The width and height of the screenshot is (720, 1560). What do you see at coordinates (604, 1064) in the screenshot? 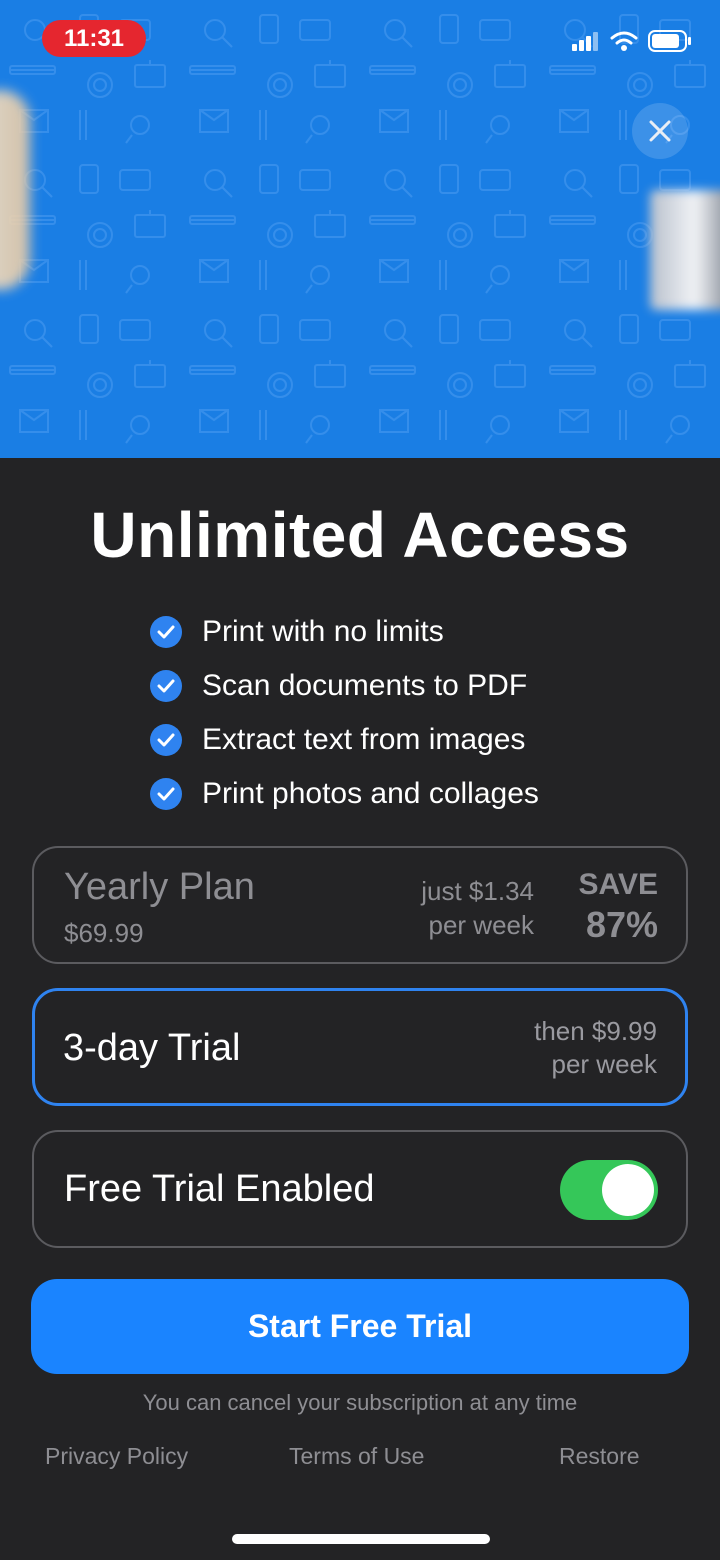
I see `then-price-unit: per week` at bounding box center [604, 1064].